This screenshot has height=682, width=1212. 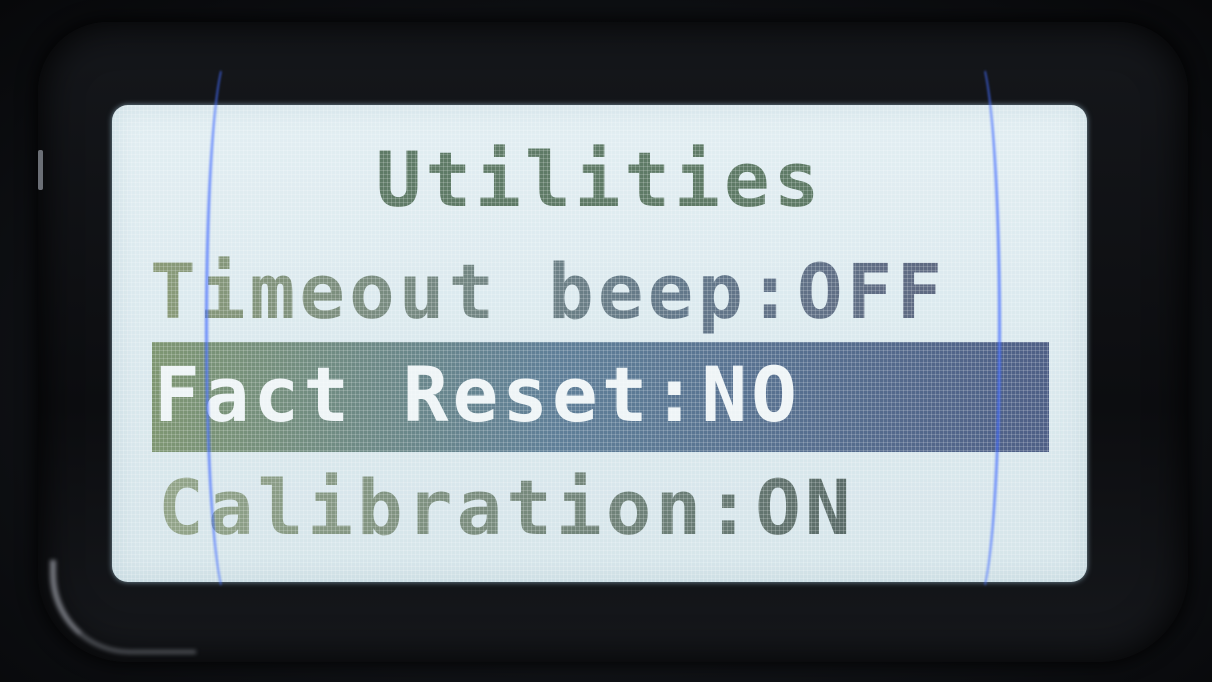 I want to click on blue-light-reflection-left, so click(x=228, y=328).